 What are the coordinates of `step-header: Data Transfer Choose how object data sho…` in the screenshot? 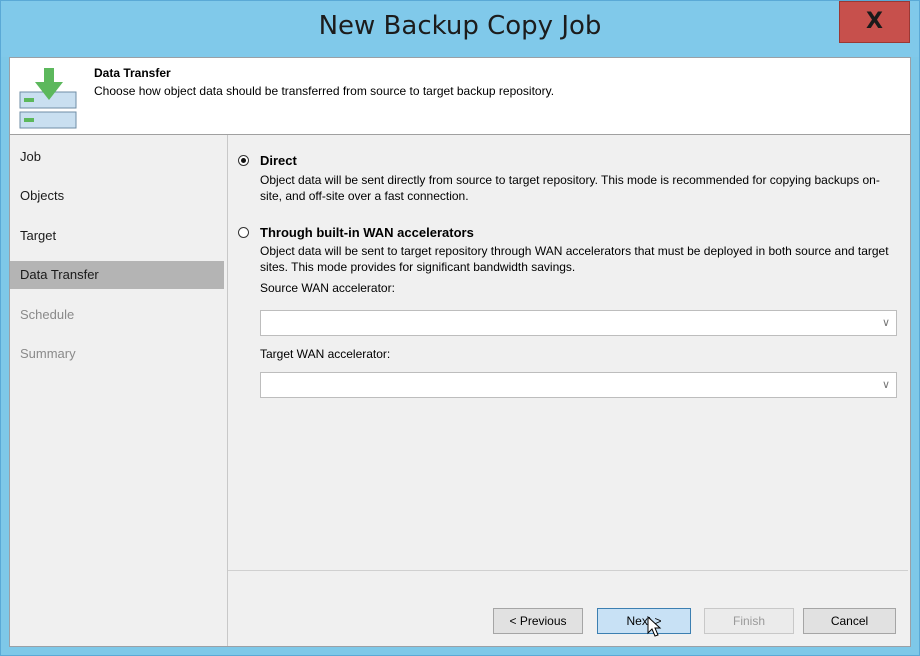 It's located at (460, 96).